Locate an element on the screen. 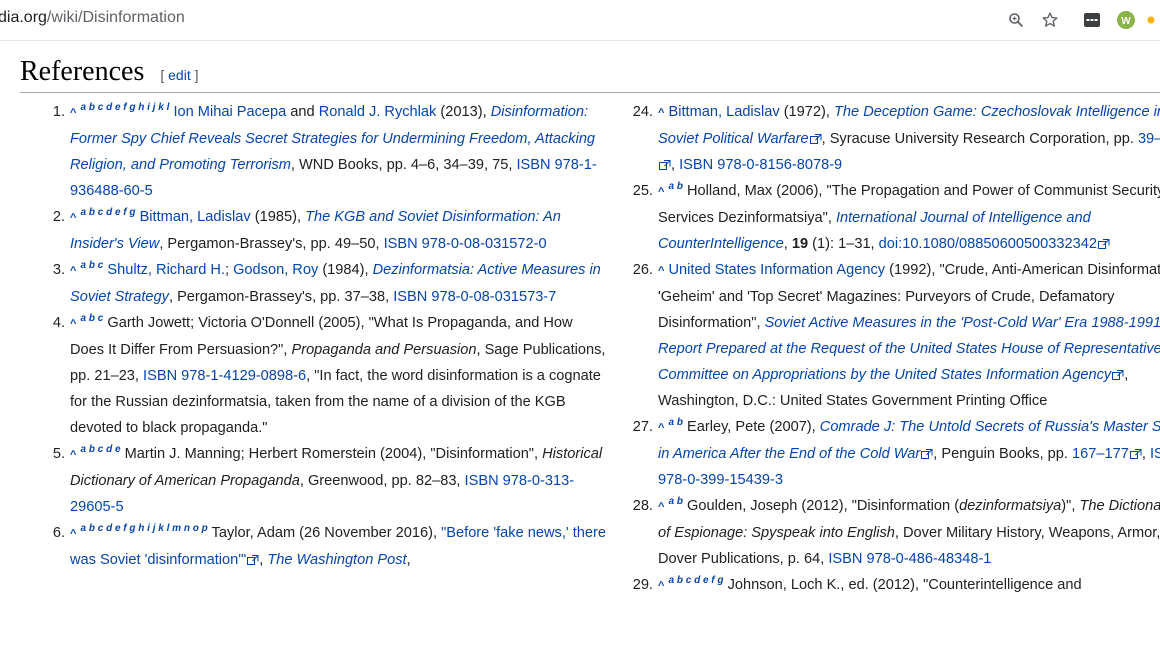 The width and height of the screenshot is (1160, 665). backlink-letters: a b c d e f g h i j k l is located at coordinates (125, 107).